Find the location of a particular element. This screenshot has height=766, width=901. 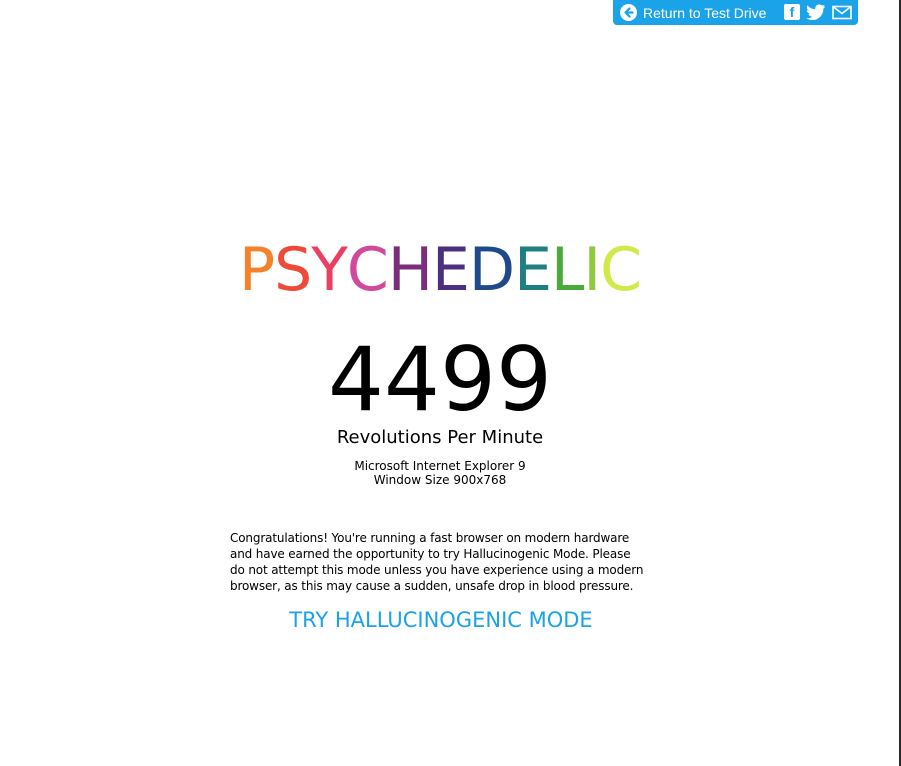

title-letter: P is located at coordinates (256, 270).